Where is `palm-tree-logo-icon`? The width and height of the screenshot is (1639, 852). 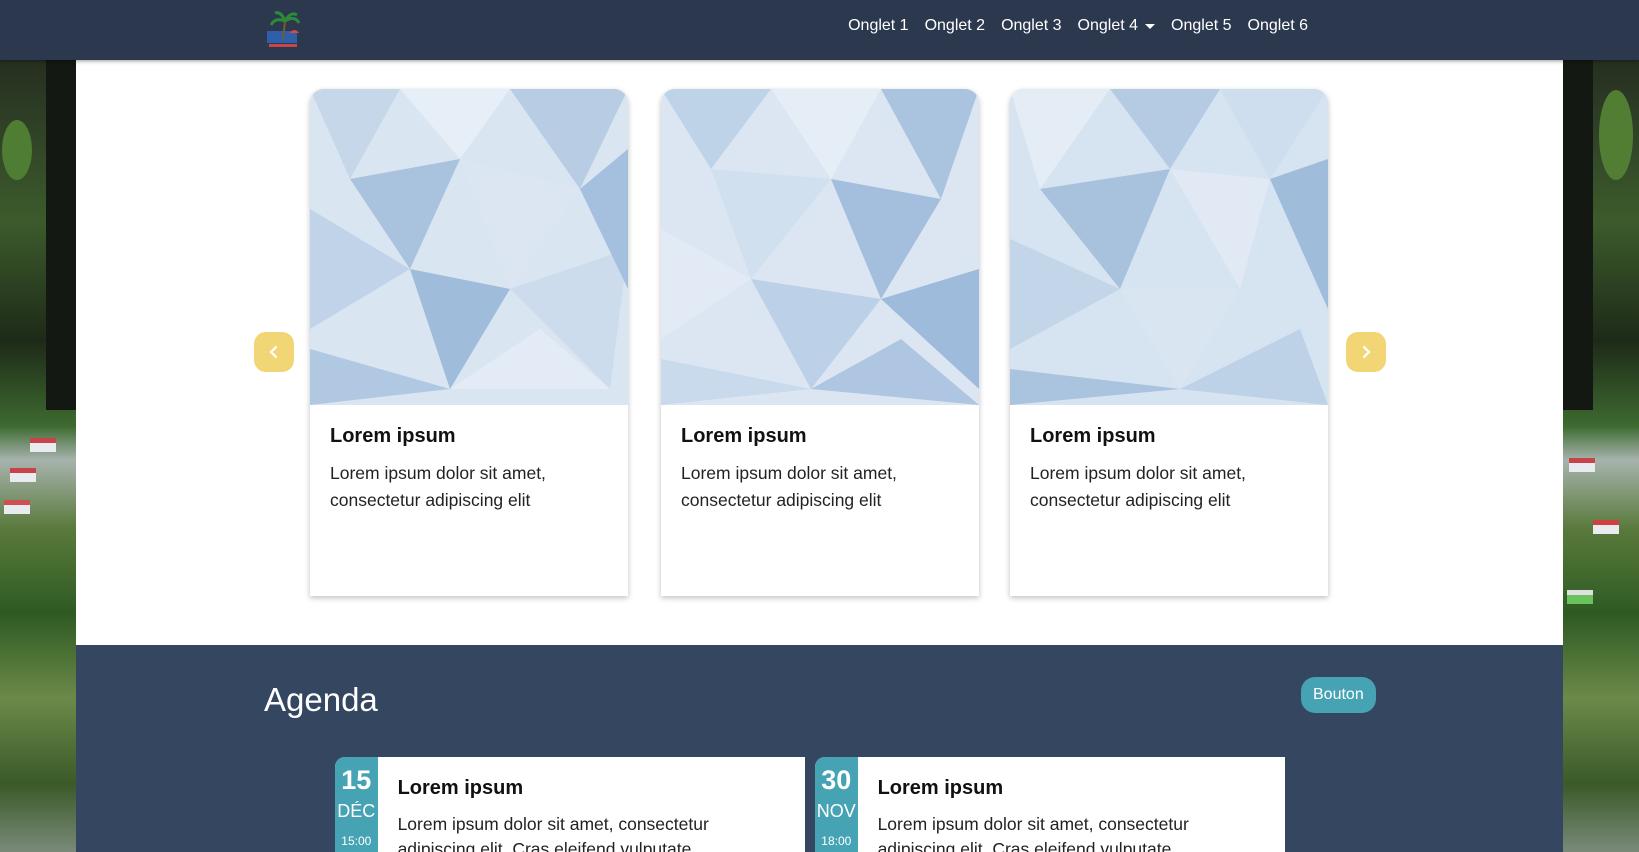 palm-tree-logo-icon is located at coordinates (284, 29).